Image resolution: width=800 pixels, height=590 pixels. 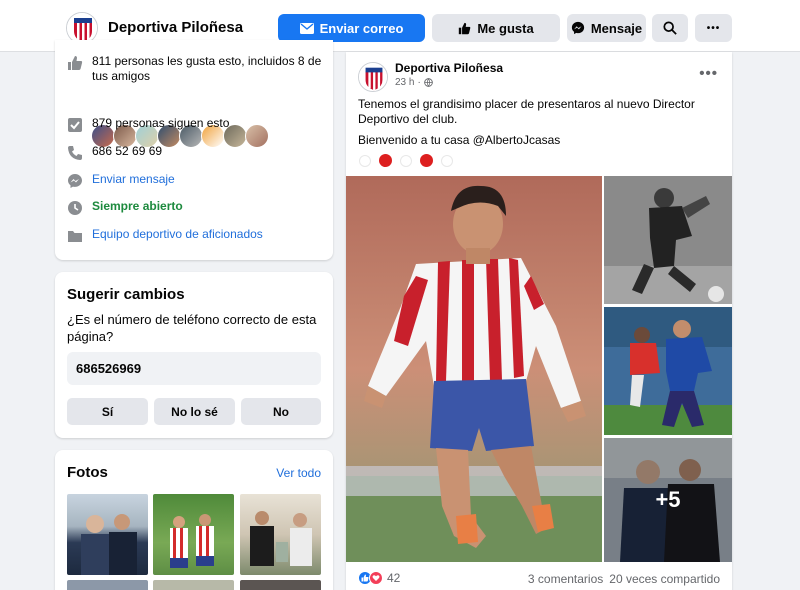 I want to click on category-label: Equipo deportivo de aficionados, so click(x=177, y=234).